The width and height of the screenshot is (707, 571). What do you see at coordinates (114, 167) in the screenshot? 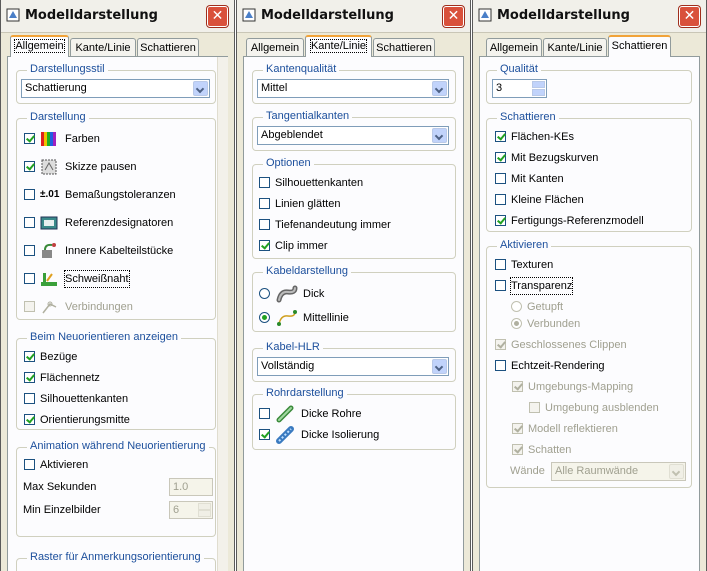
I see `checkbox-row-skizze-pausen: Skizze pausen` at bounding box center [114, 167].